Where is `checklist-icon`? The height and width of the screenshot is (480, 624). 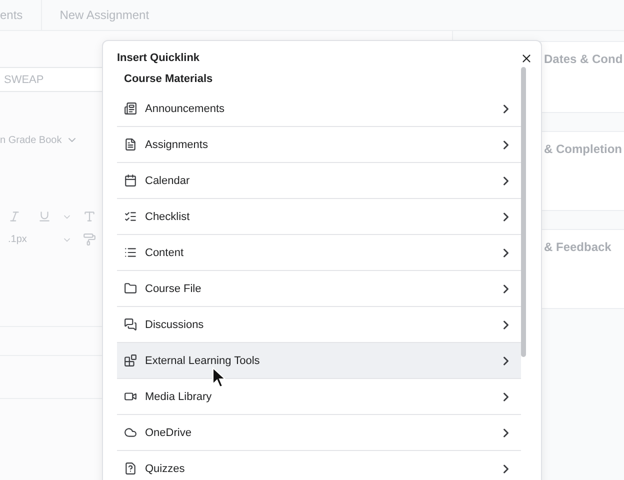
checklist-icon is located at coordinates (130, 216).